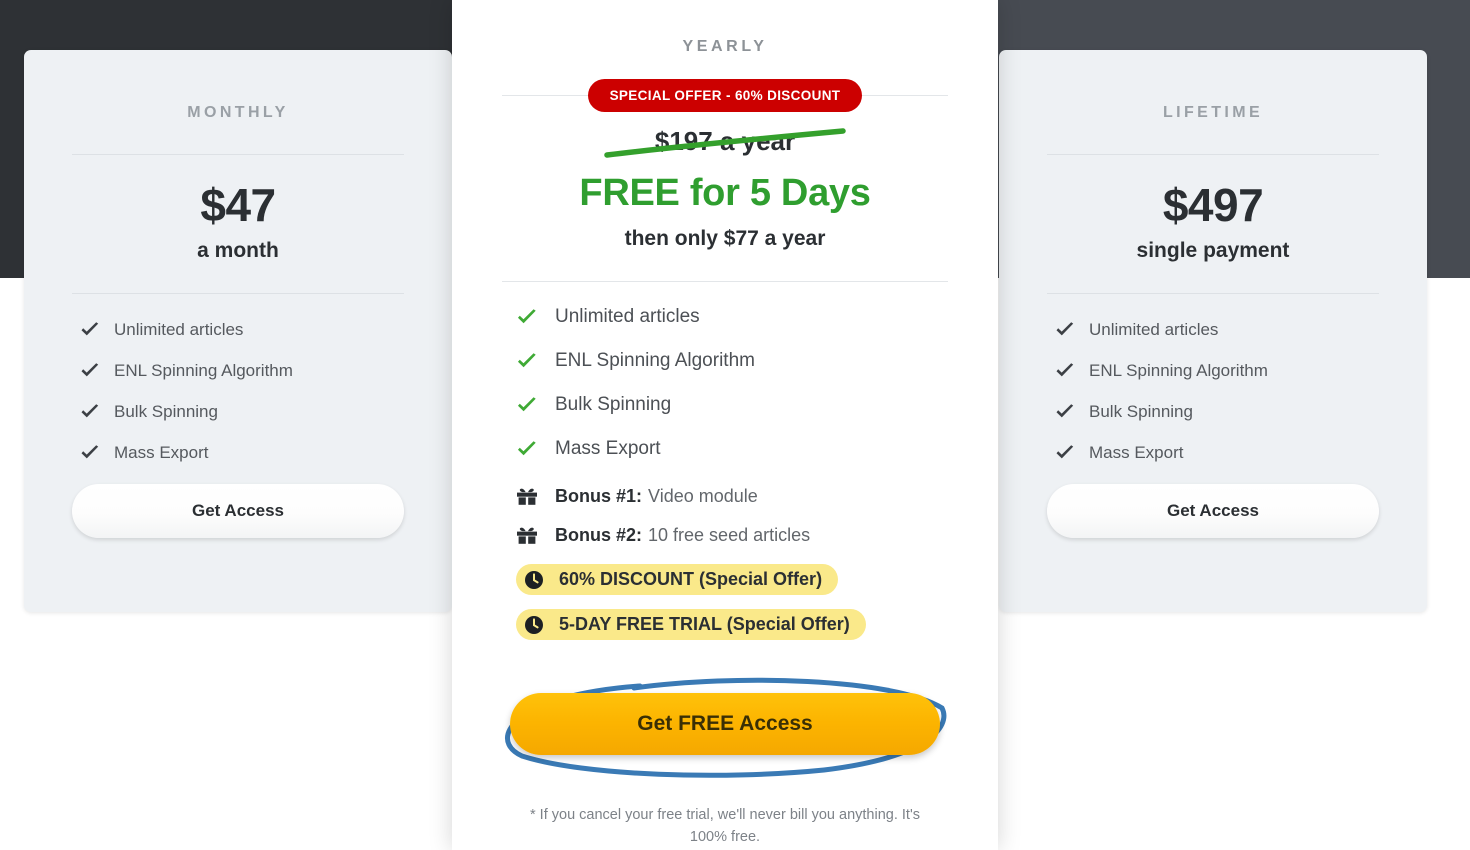 The width and height of the screenshot is (1470, 850). What do you see at coordinates (1213, 511) in the screenshot?
I see `get-access-button-lifetime: Get Access` at bounding box center [1213, 511].